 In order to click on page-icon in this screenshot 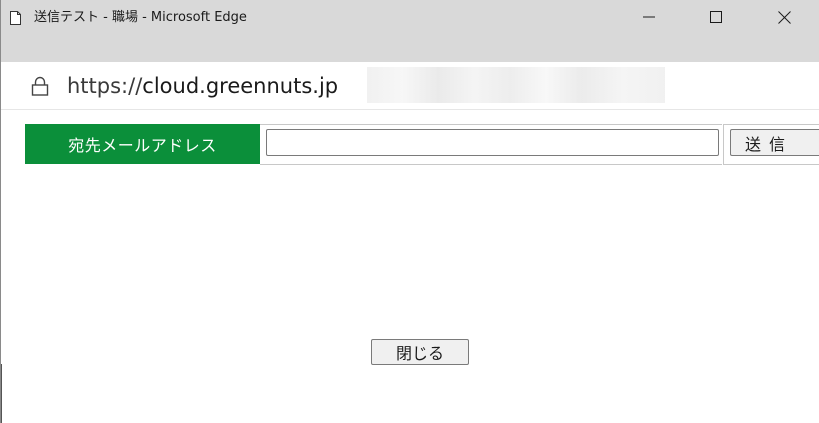, I will do `click(15, 18)`.